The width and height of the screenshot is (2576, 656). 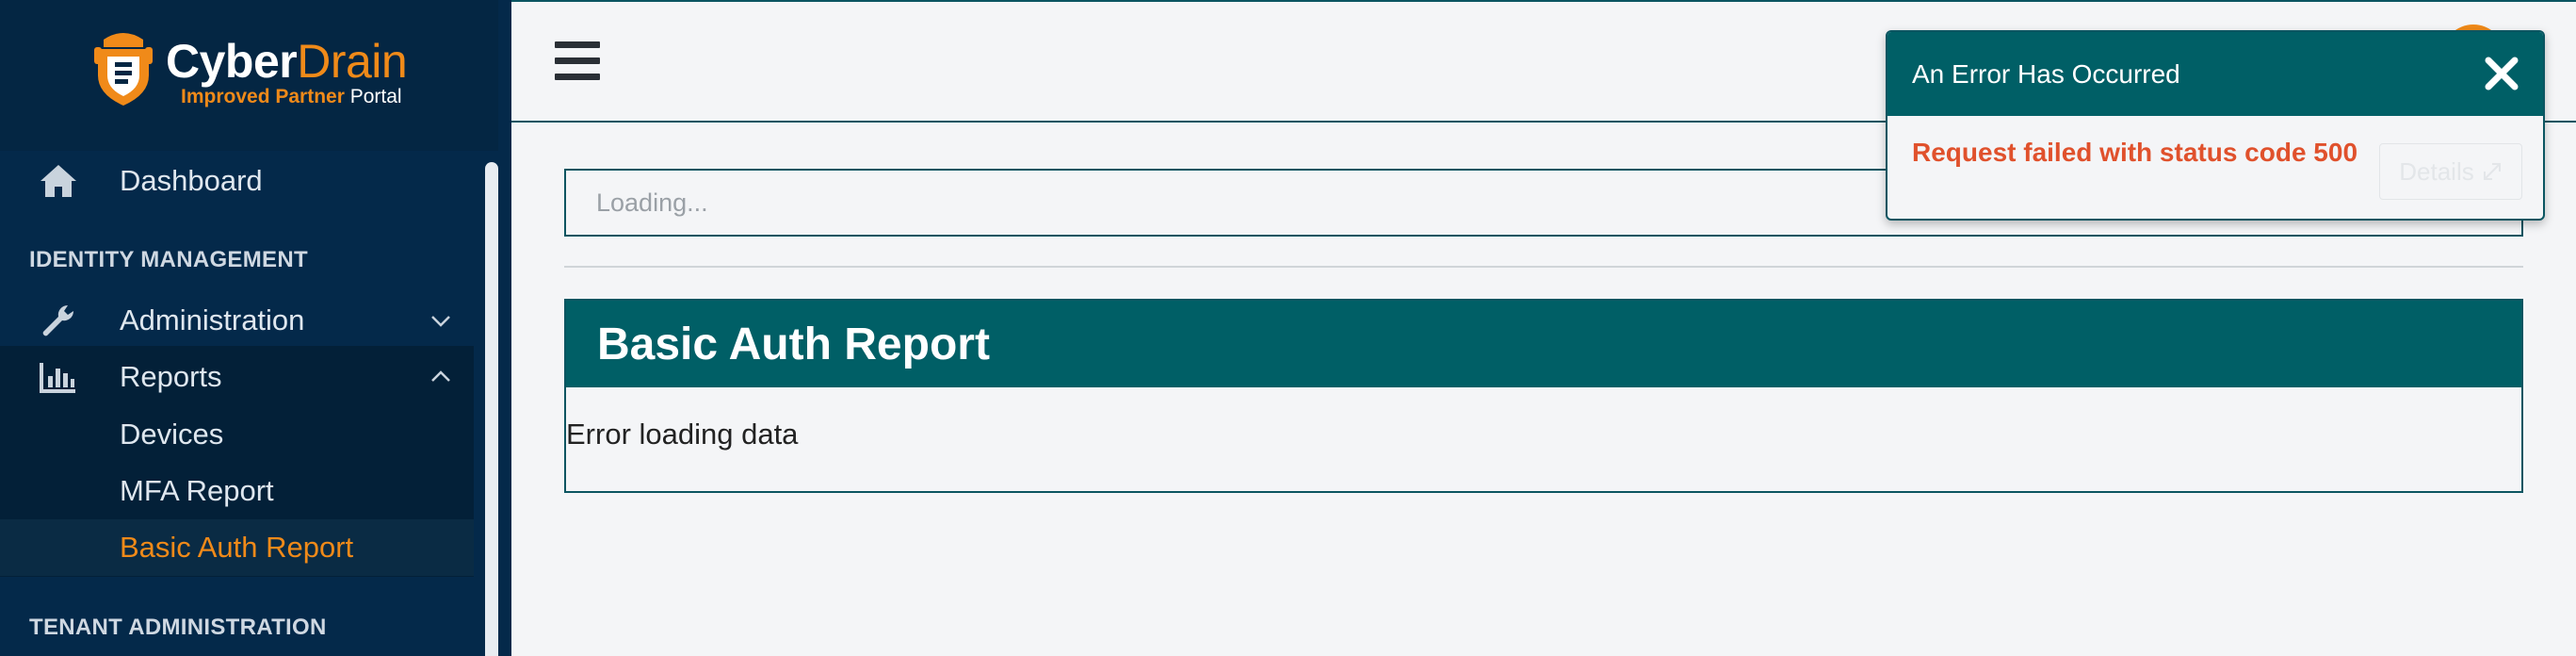 I want to click on brand-name-part1: Cyber, so click(x=232, y=61).